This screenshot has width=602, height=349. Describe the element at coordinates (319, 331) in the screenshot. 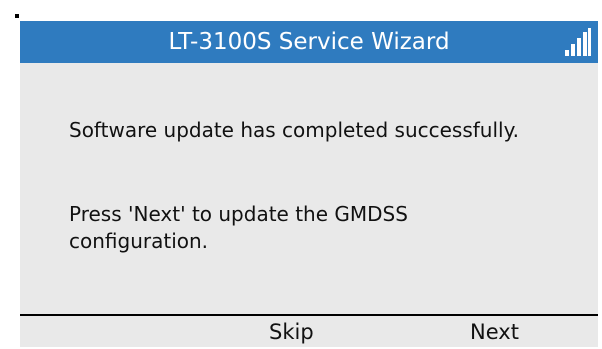

I see `skip-softkey: Skip` at that location.